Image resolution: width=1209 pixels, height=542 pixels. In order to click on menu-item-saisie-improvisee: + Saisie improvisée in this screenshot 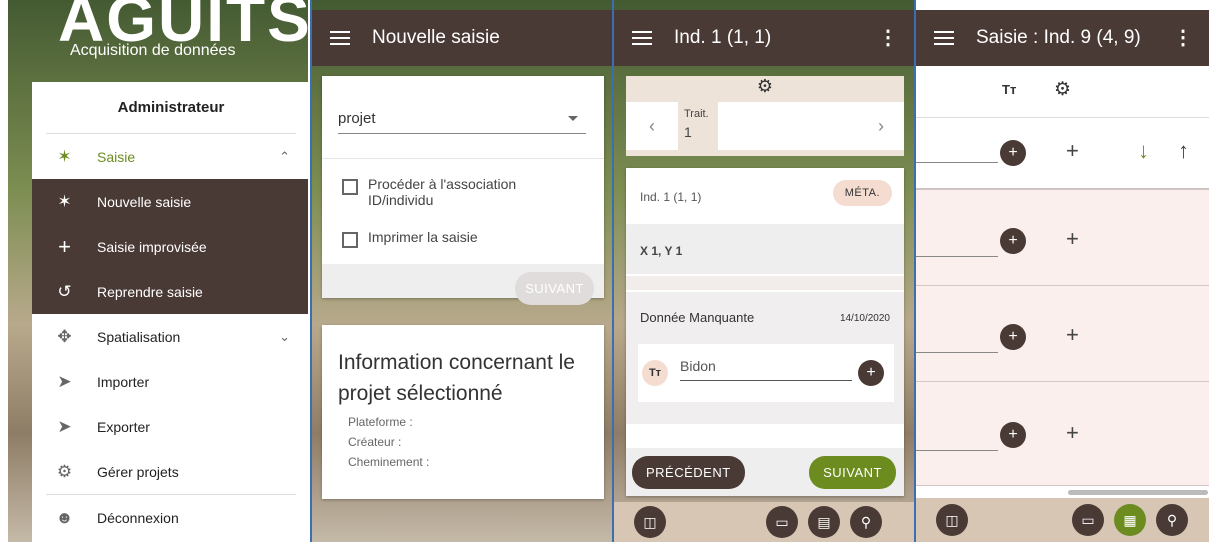, I will do `click(170, 246)`.